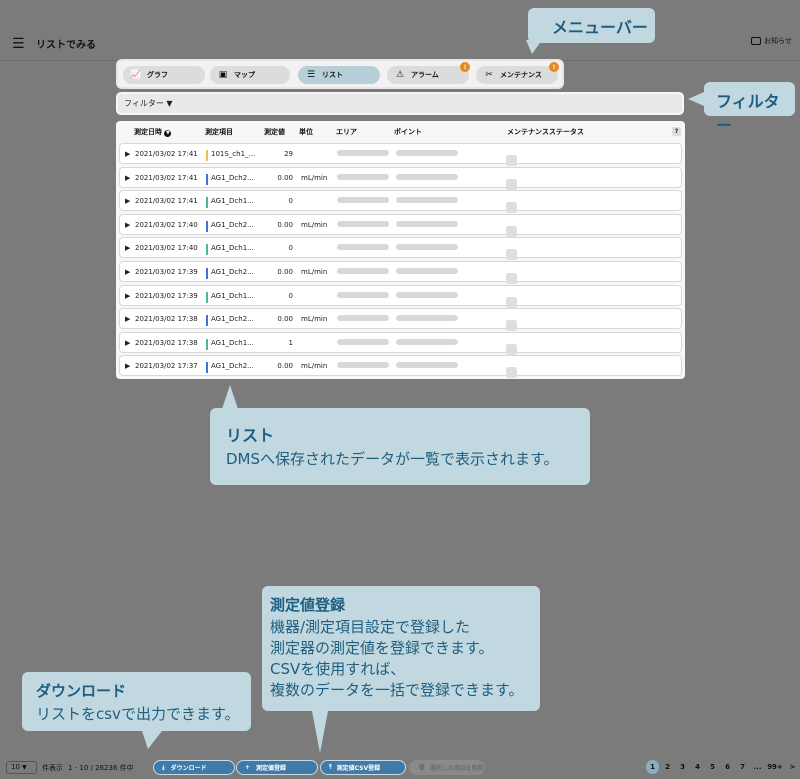 The height and width of the screenshot is (779, 800). Describe the element at coordinates (330, 767) in the screenshot. I see `upload-icon: ⤒` at that location.